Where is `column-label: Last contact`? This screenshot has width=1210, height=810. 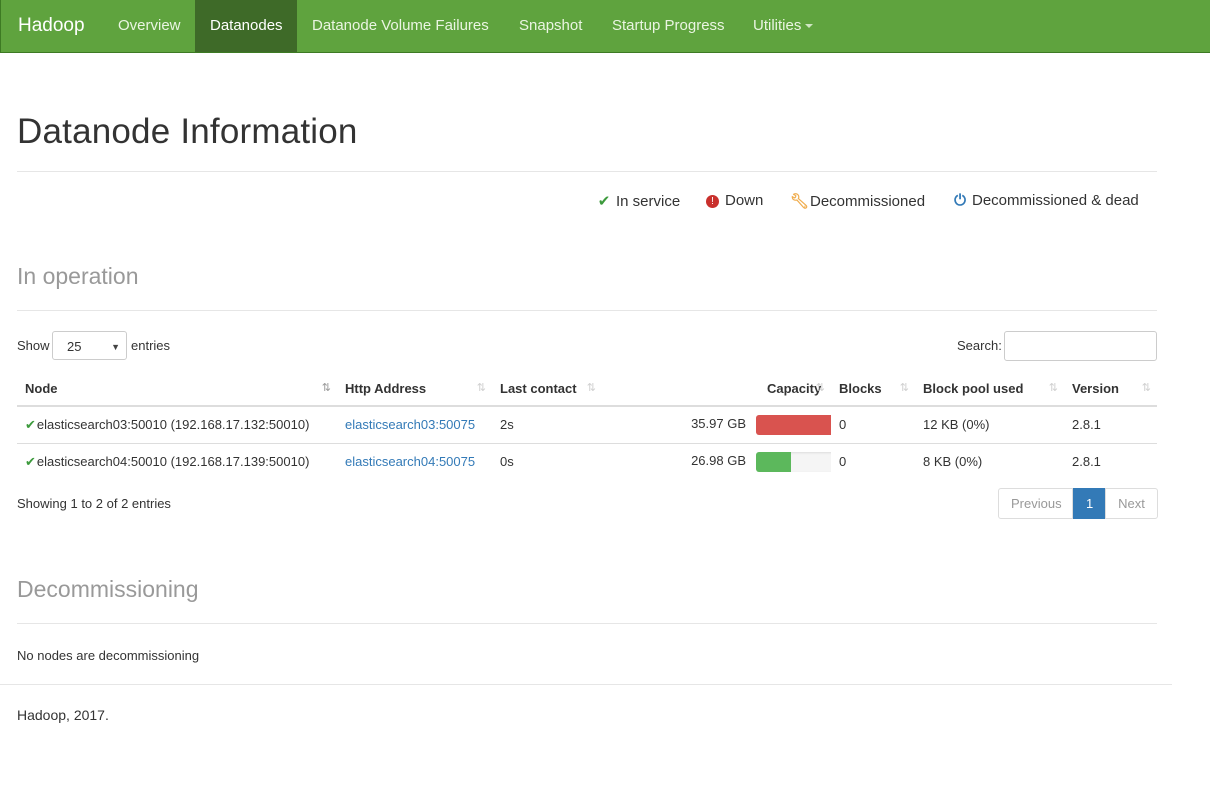
column-label: Last contact is located at coordinates (538, 388).